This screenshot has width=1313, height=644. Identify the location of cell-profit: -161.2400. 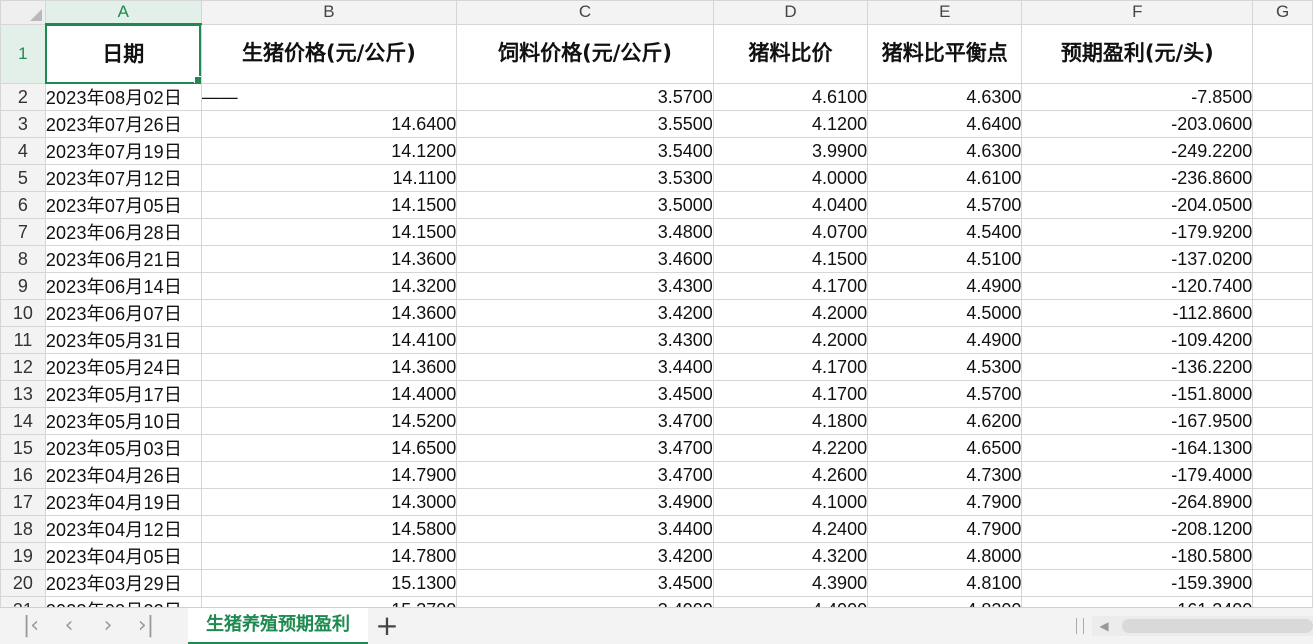
(1137, 601).